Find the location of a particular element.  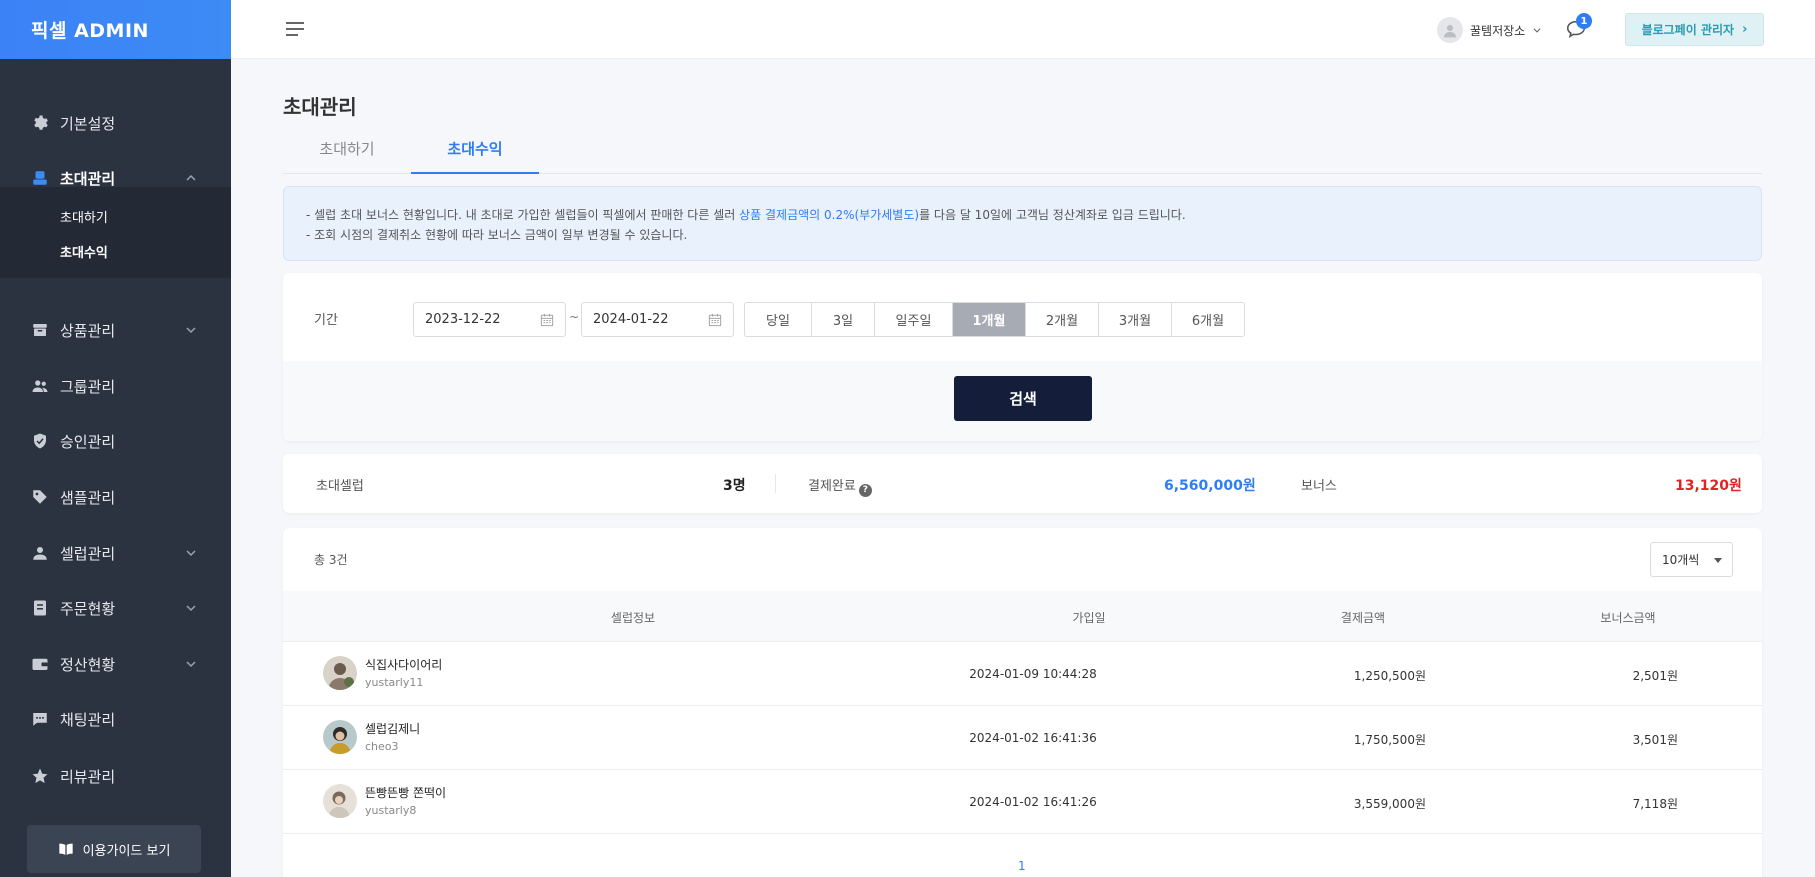

filter-actions: 검색 is located at coordinates (1022, 401).